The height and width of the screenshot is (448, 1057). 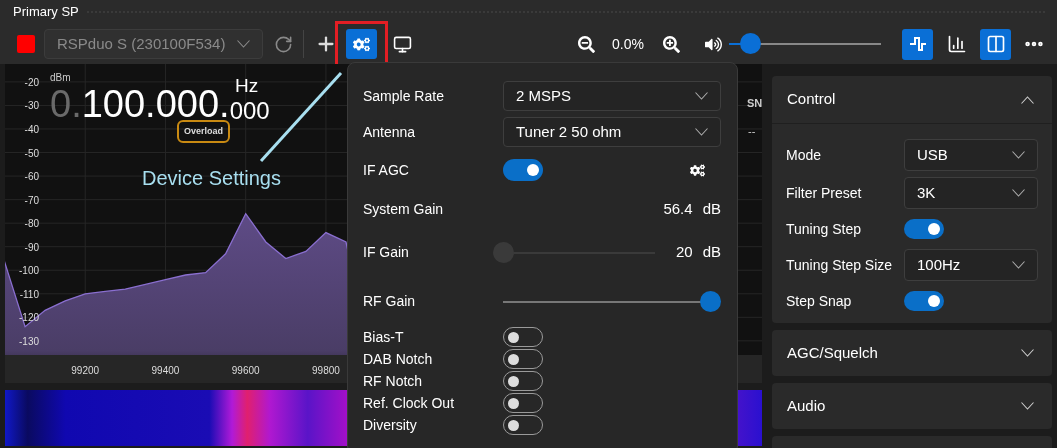 I want to click on settings-button, so click(x=361, y=44).